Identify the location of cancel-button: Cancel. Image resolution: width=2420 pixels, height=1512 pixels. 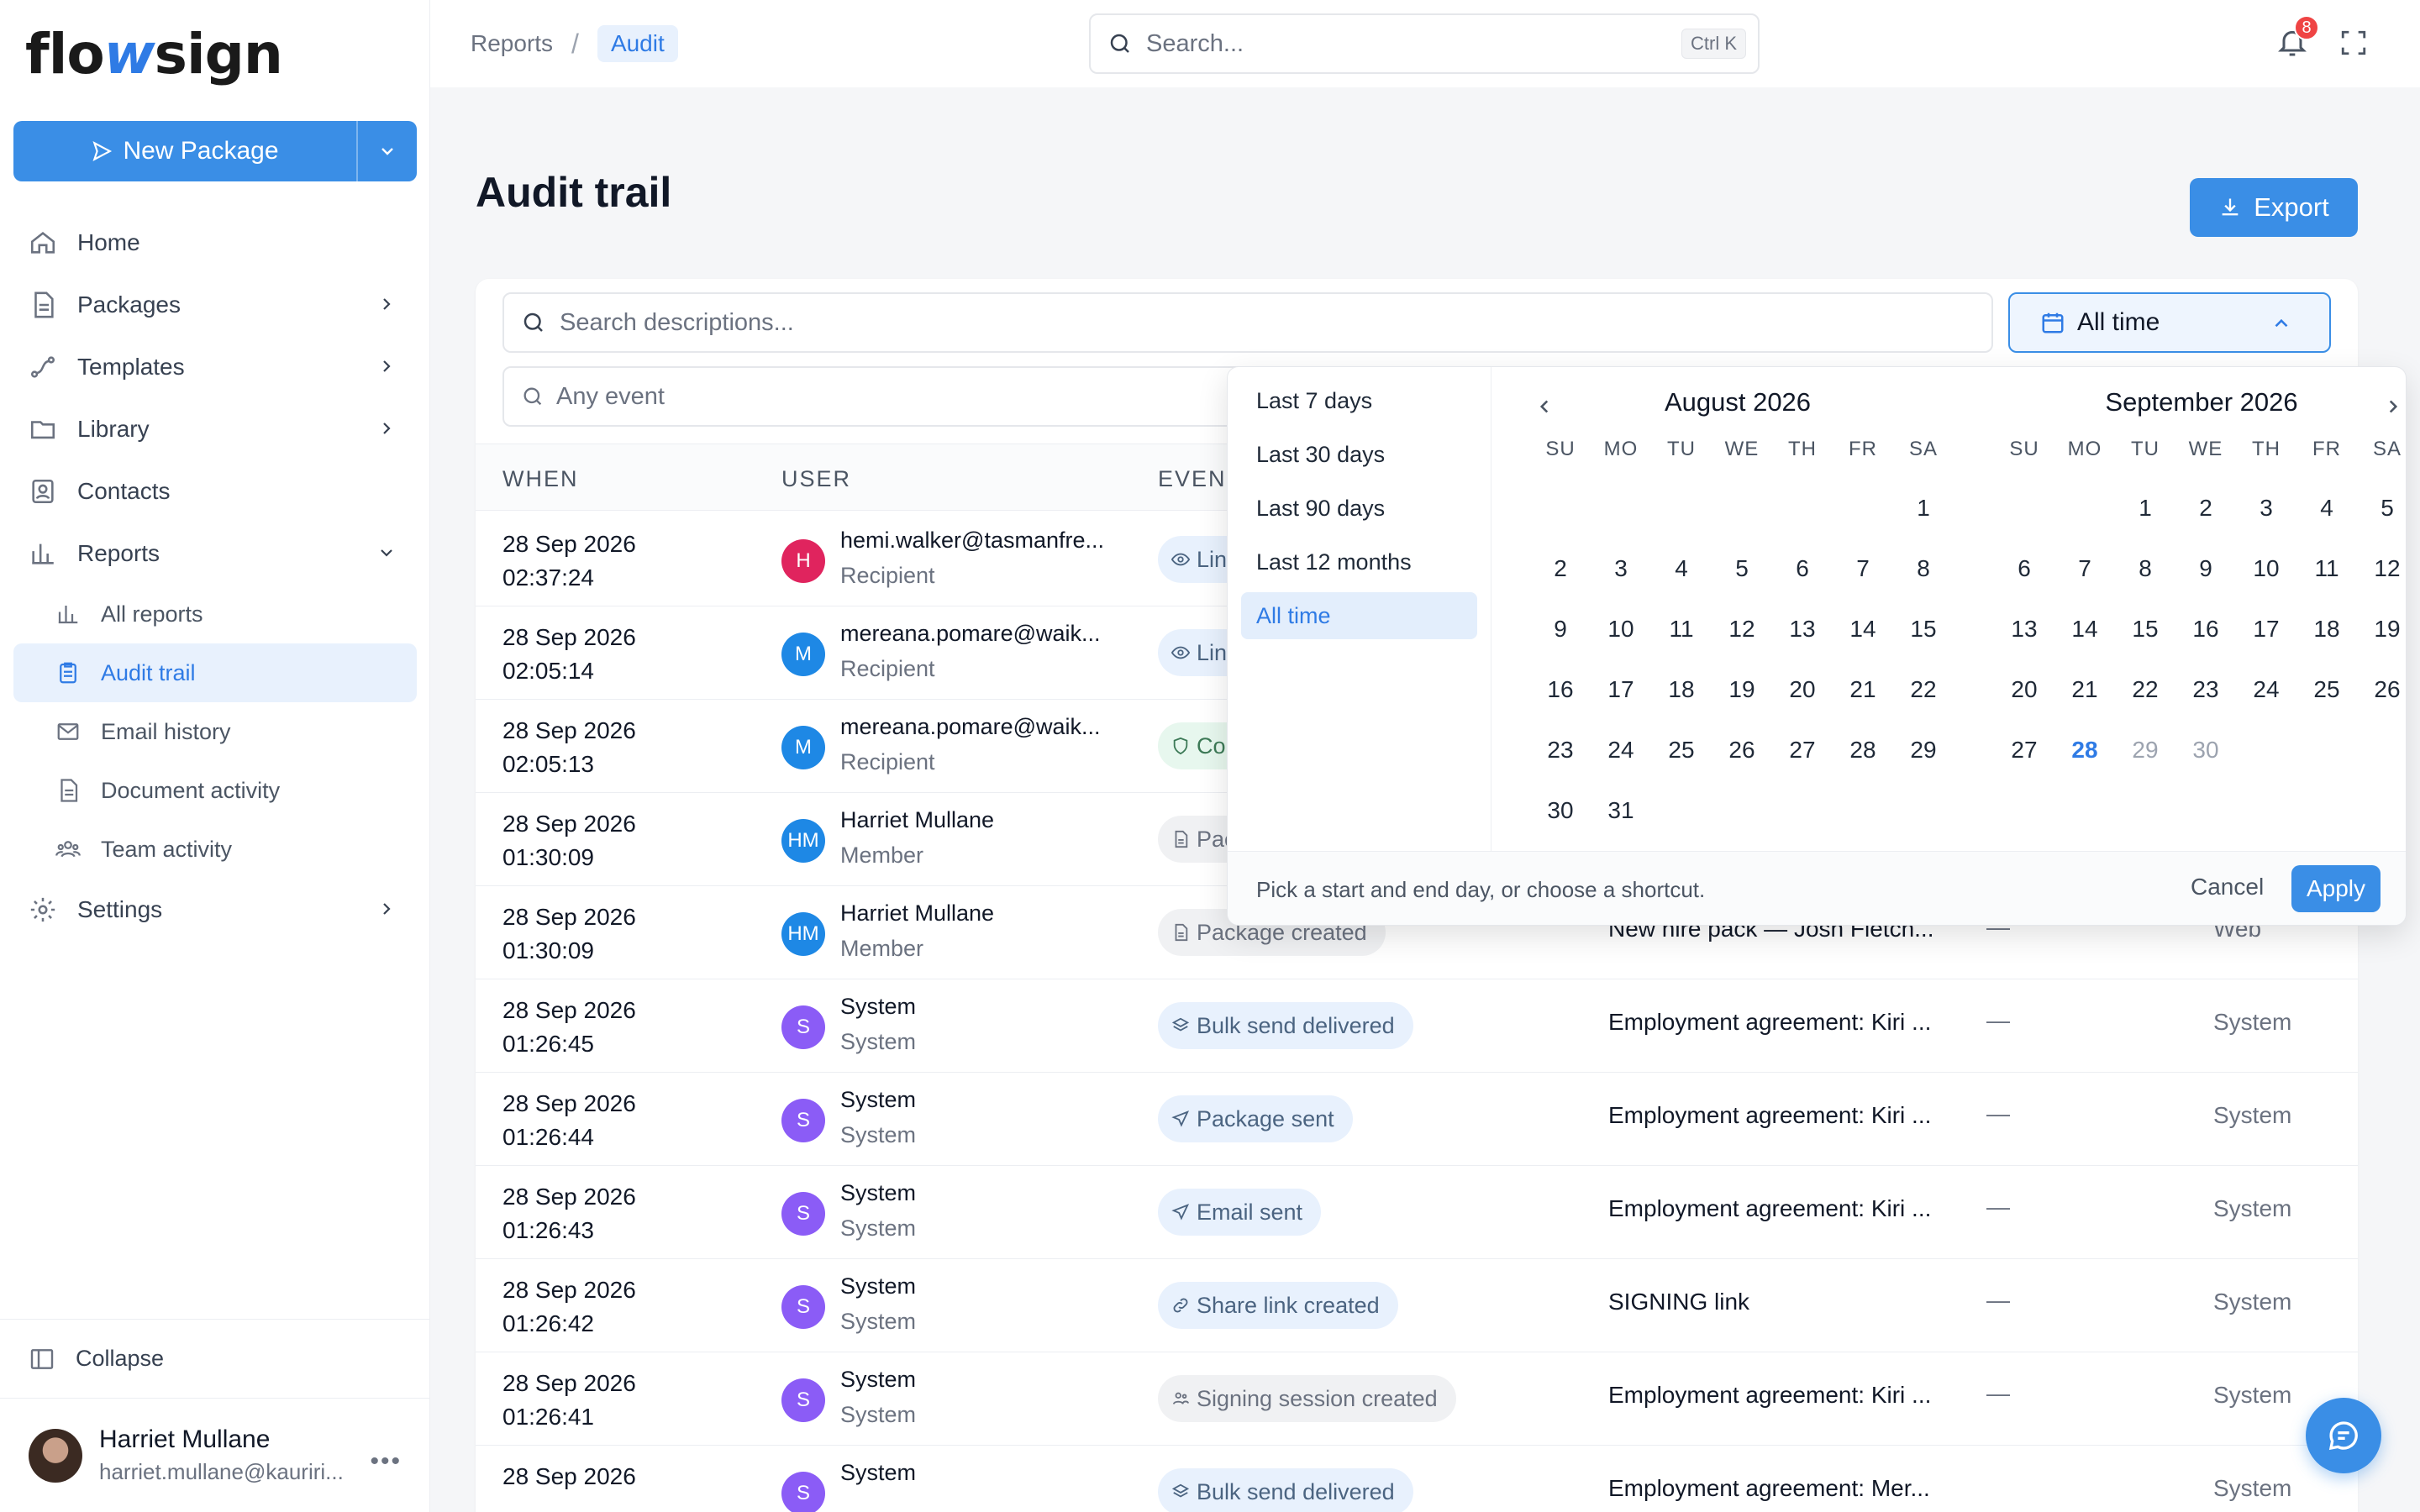
(2227, 887).